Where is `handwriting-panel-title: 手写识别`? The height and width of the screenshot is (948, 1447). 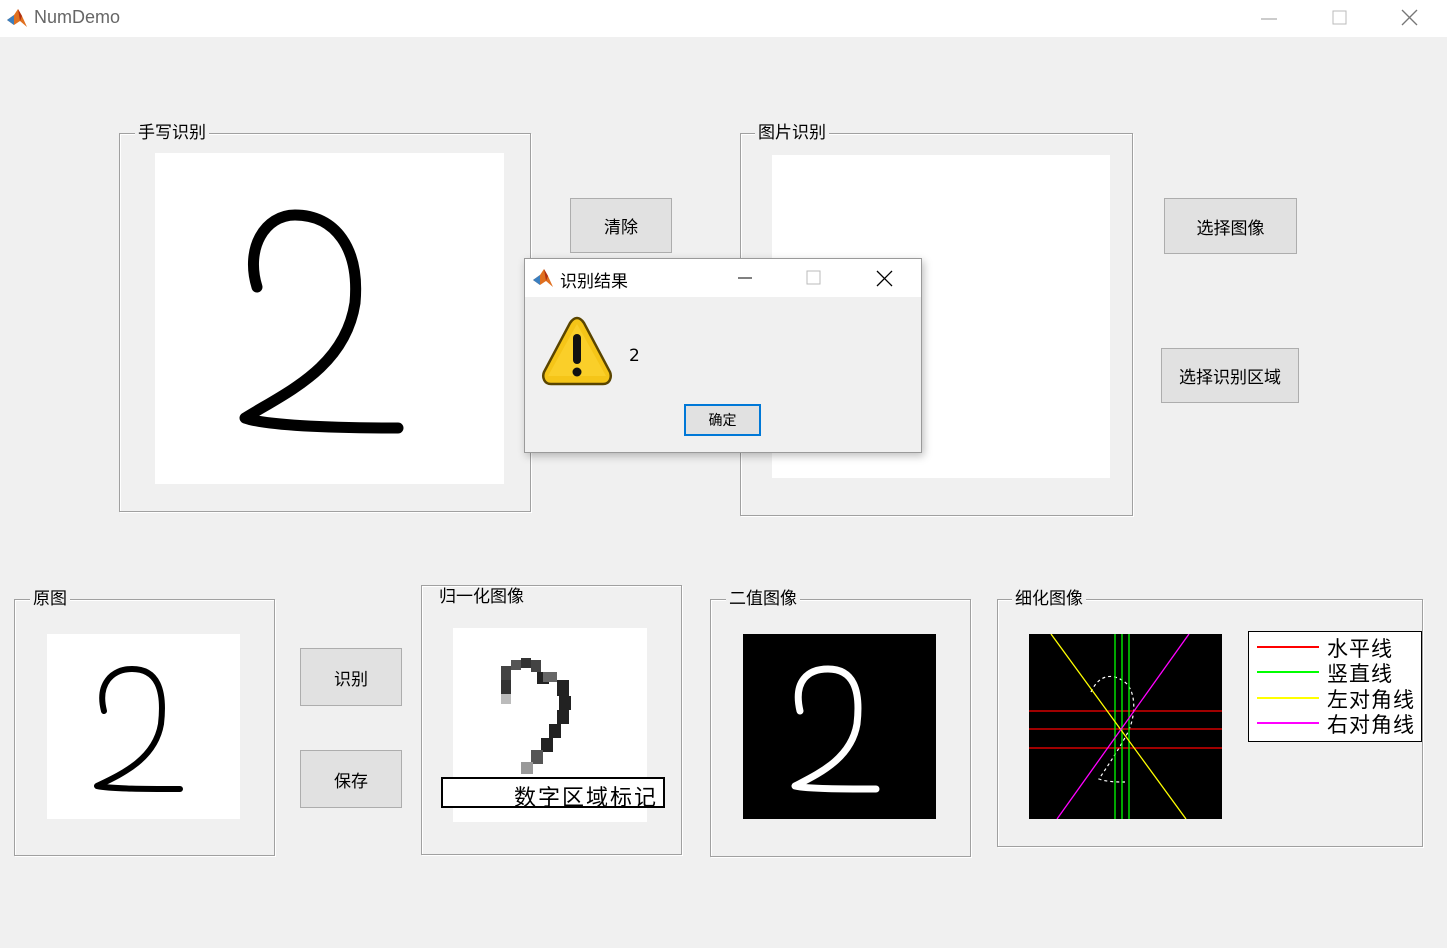
handwriting-panel-title: 手写识别 is located at coordinates (172, 133).